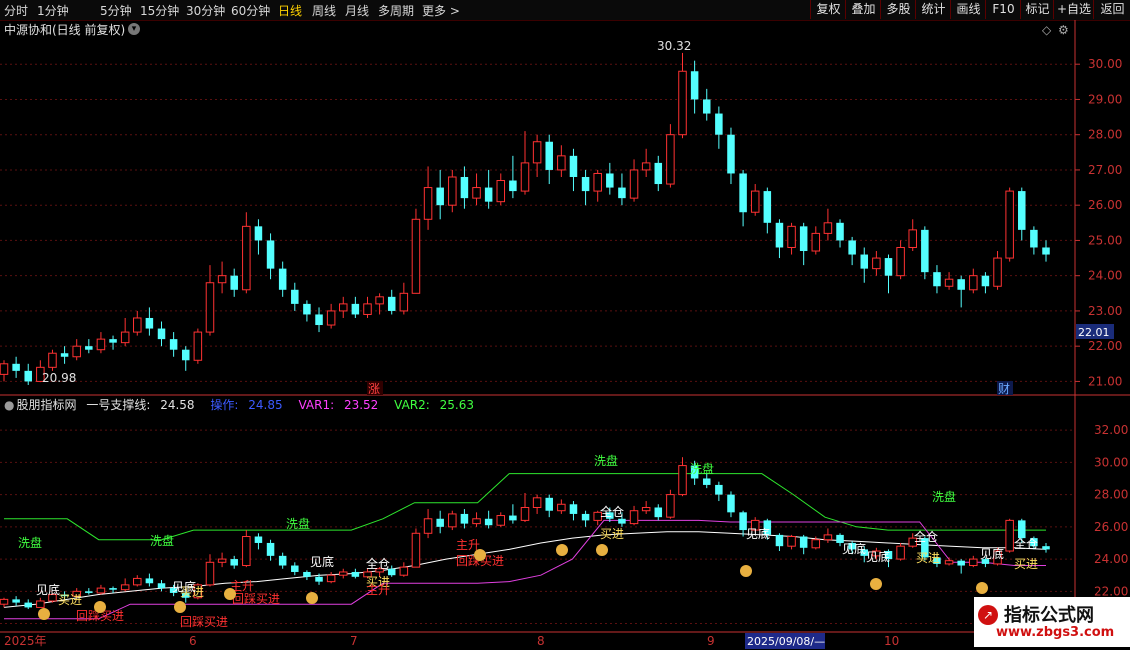  Describe the element at coordinates (378, 590) in the screenshot. I see `signal-label: 主升` at that location.